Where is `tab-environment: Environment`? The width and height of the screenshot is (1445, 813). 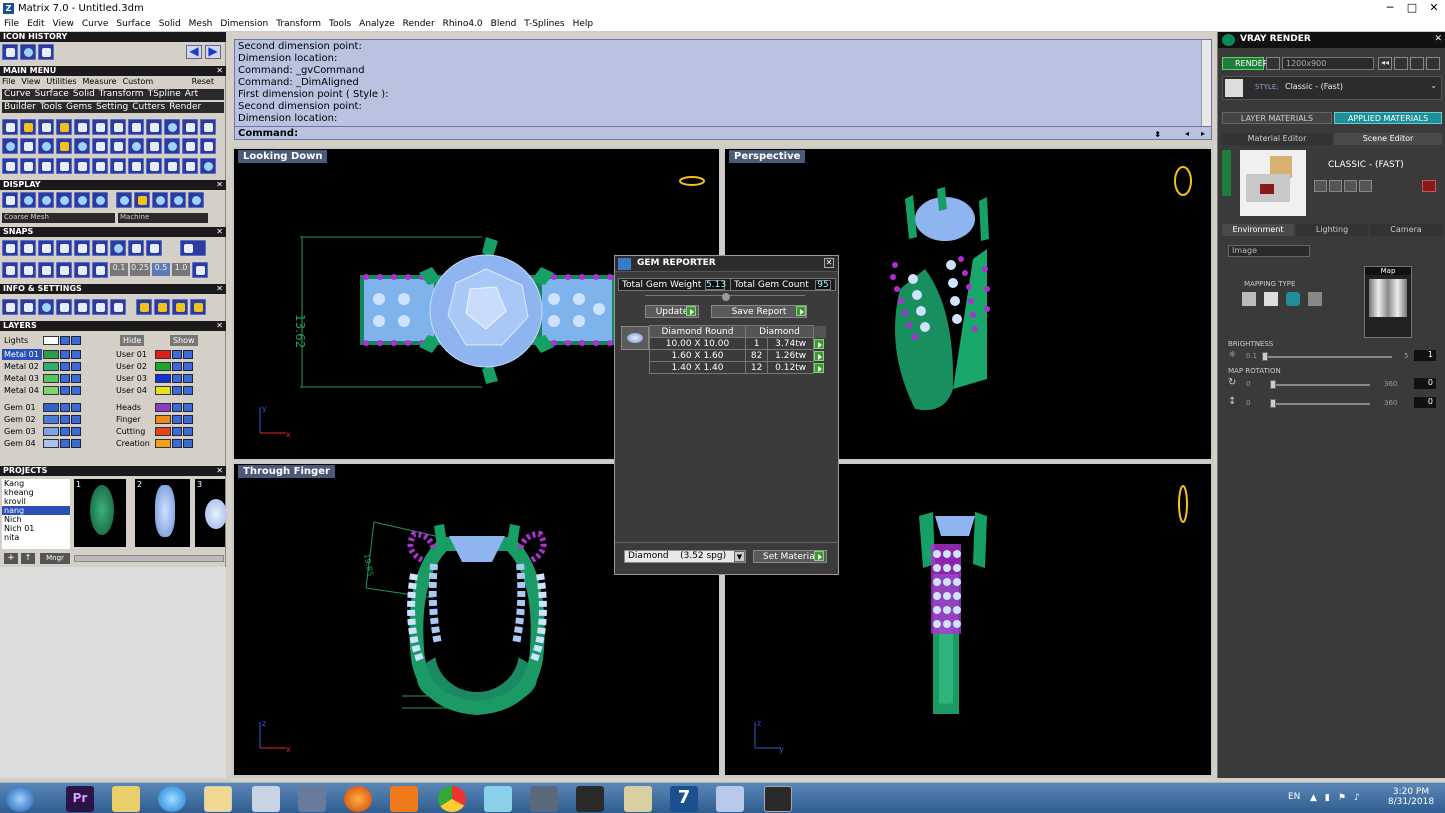
tab-environment: Environment is located at coordinates (1258, 230).